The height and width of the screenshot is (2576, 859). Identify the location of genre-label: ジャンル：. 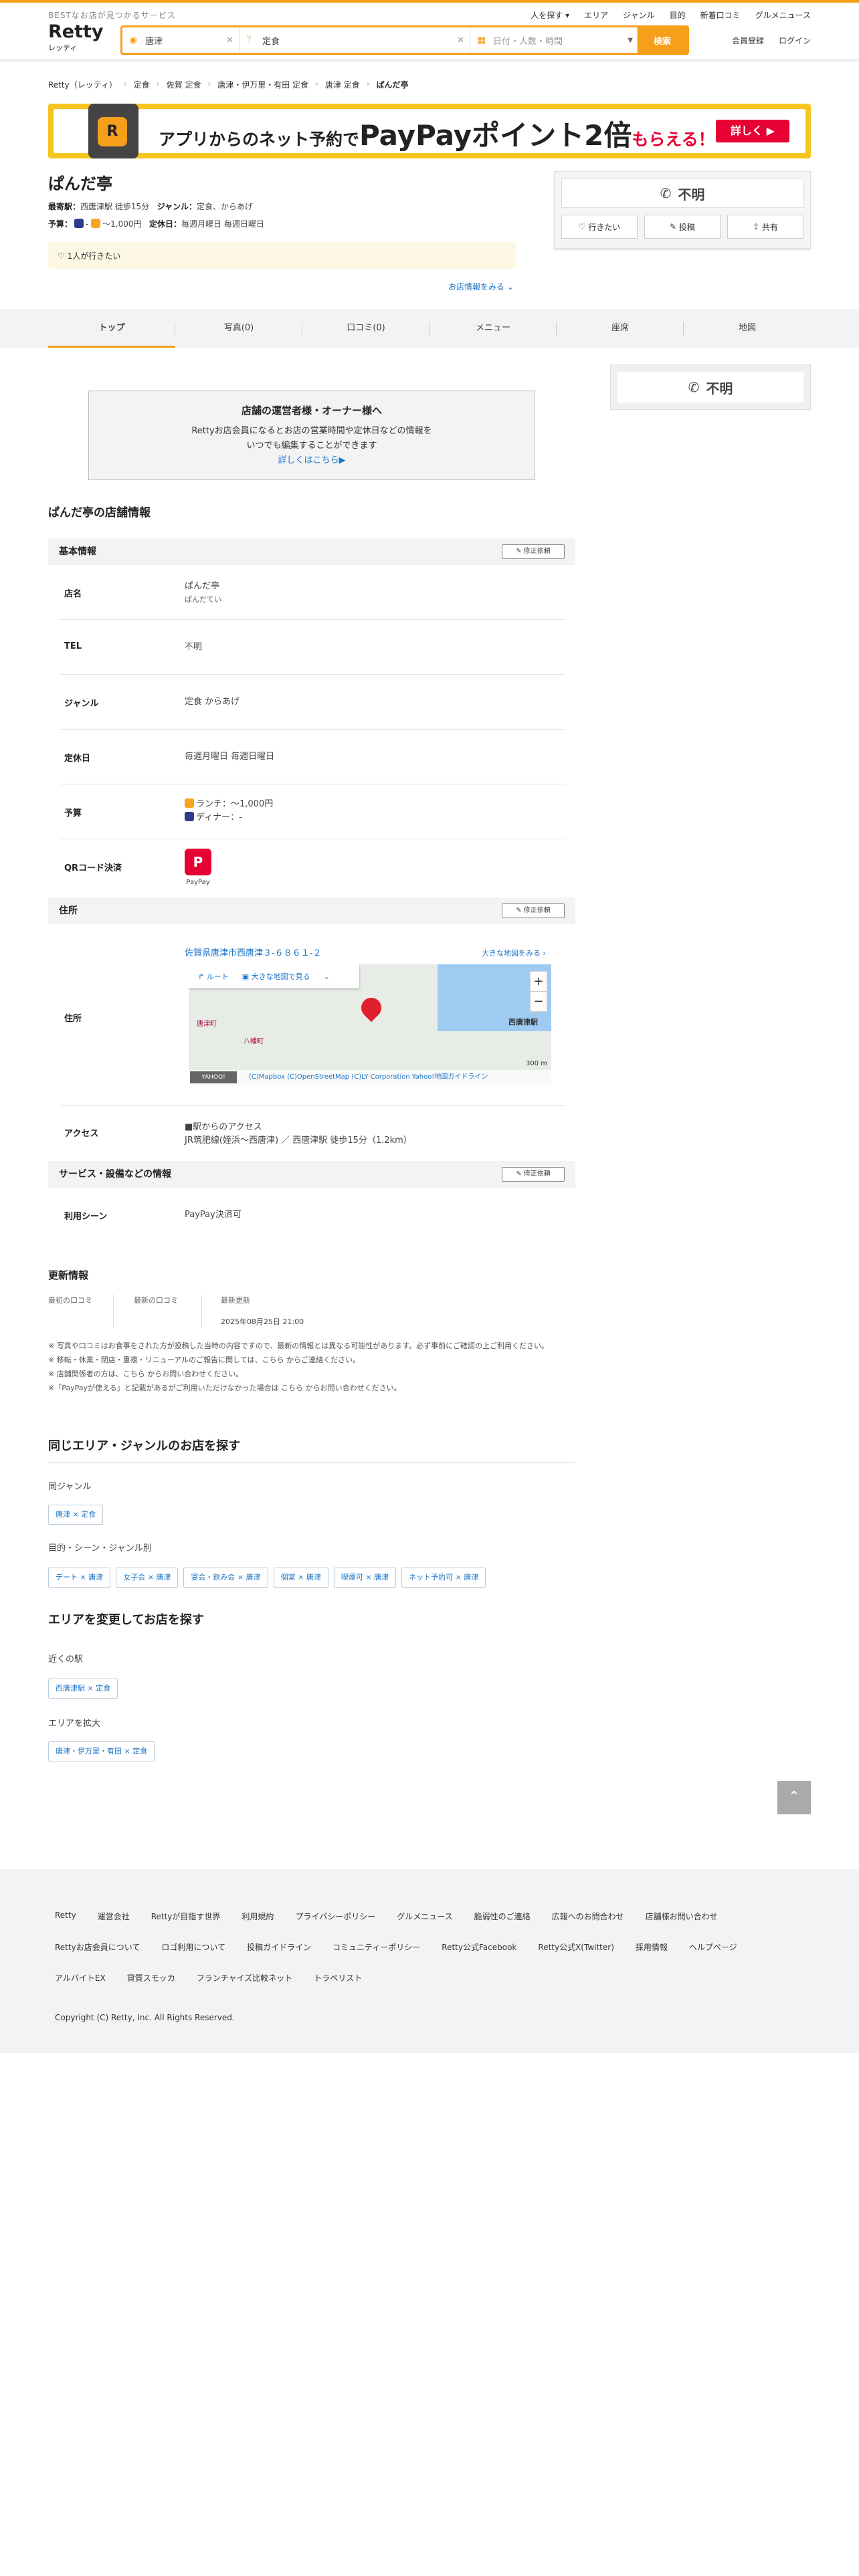
(177, 206).